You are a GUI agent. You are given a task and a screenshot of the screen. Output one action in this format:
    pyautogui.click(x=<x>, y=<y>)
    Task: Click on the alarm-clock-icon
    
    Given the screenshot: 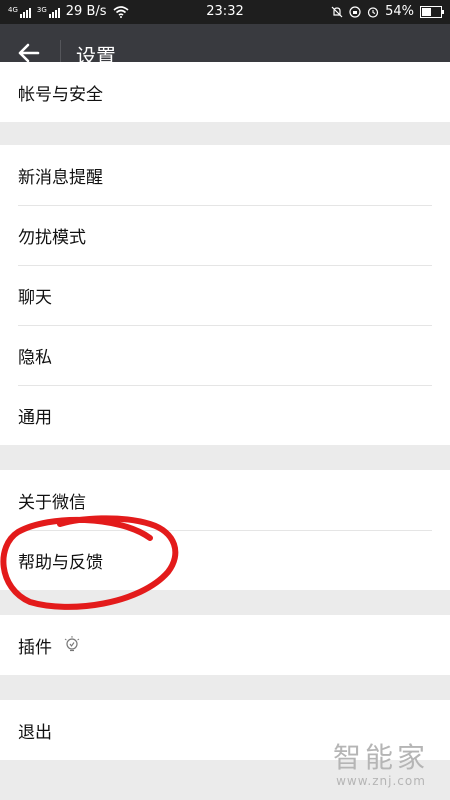 What is the action you would take?
    pyautogui.click(x=373, y=12)
    